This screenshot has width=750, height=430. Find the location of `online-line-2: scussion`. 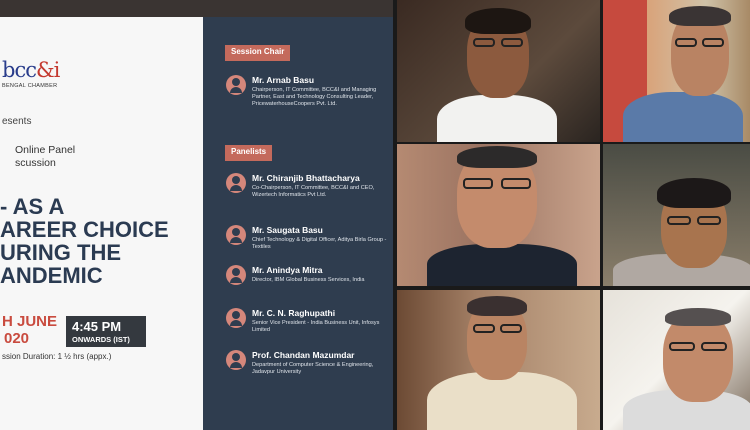

online-line-2: scussion is located at coordinates (35, 163).